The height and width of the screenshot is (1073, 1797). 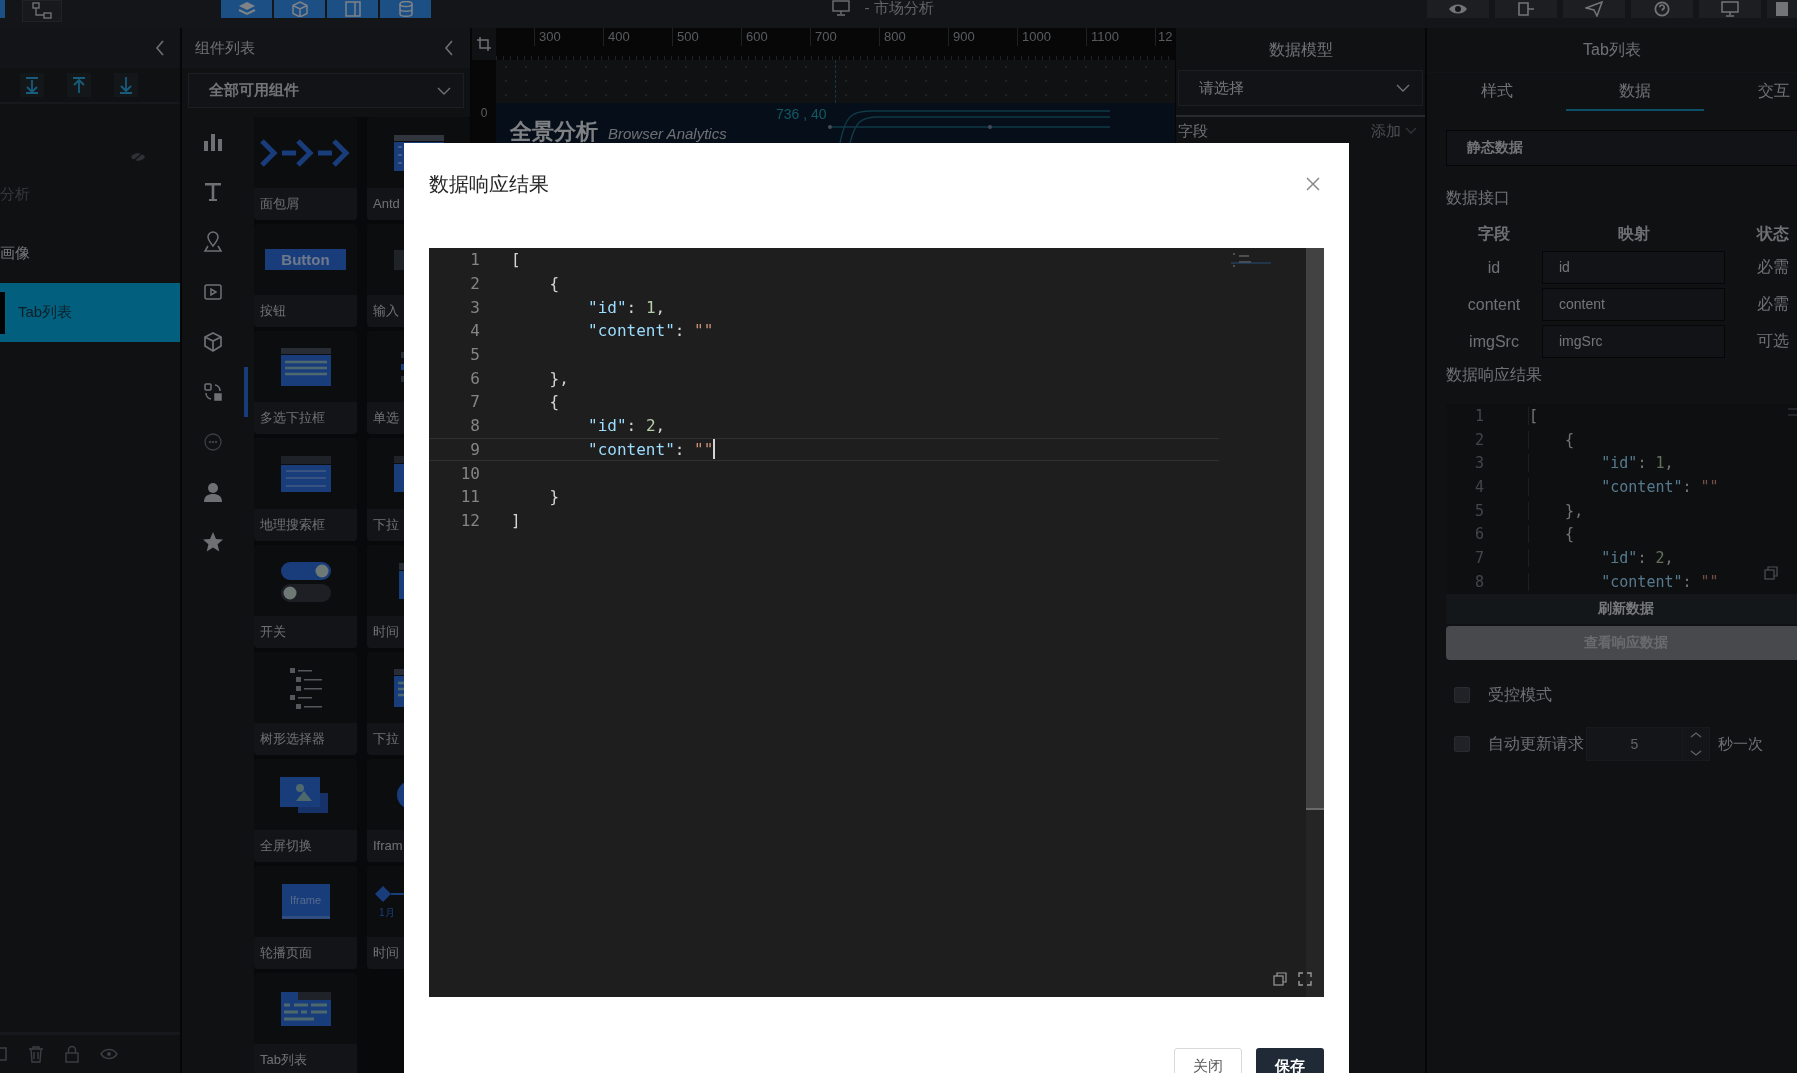 What do you see at coordinates (305, 632) in the screenshot?
I see `component-name: 开关` at bounding box center [305, 632].